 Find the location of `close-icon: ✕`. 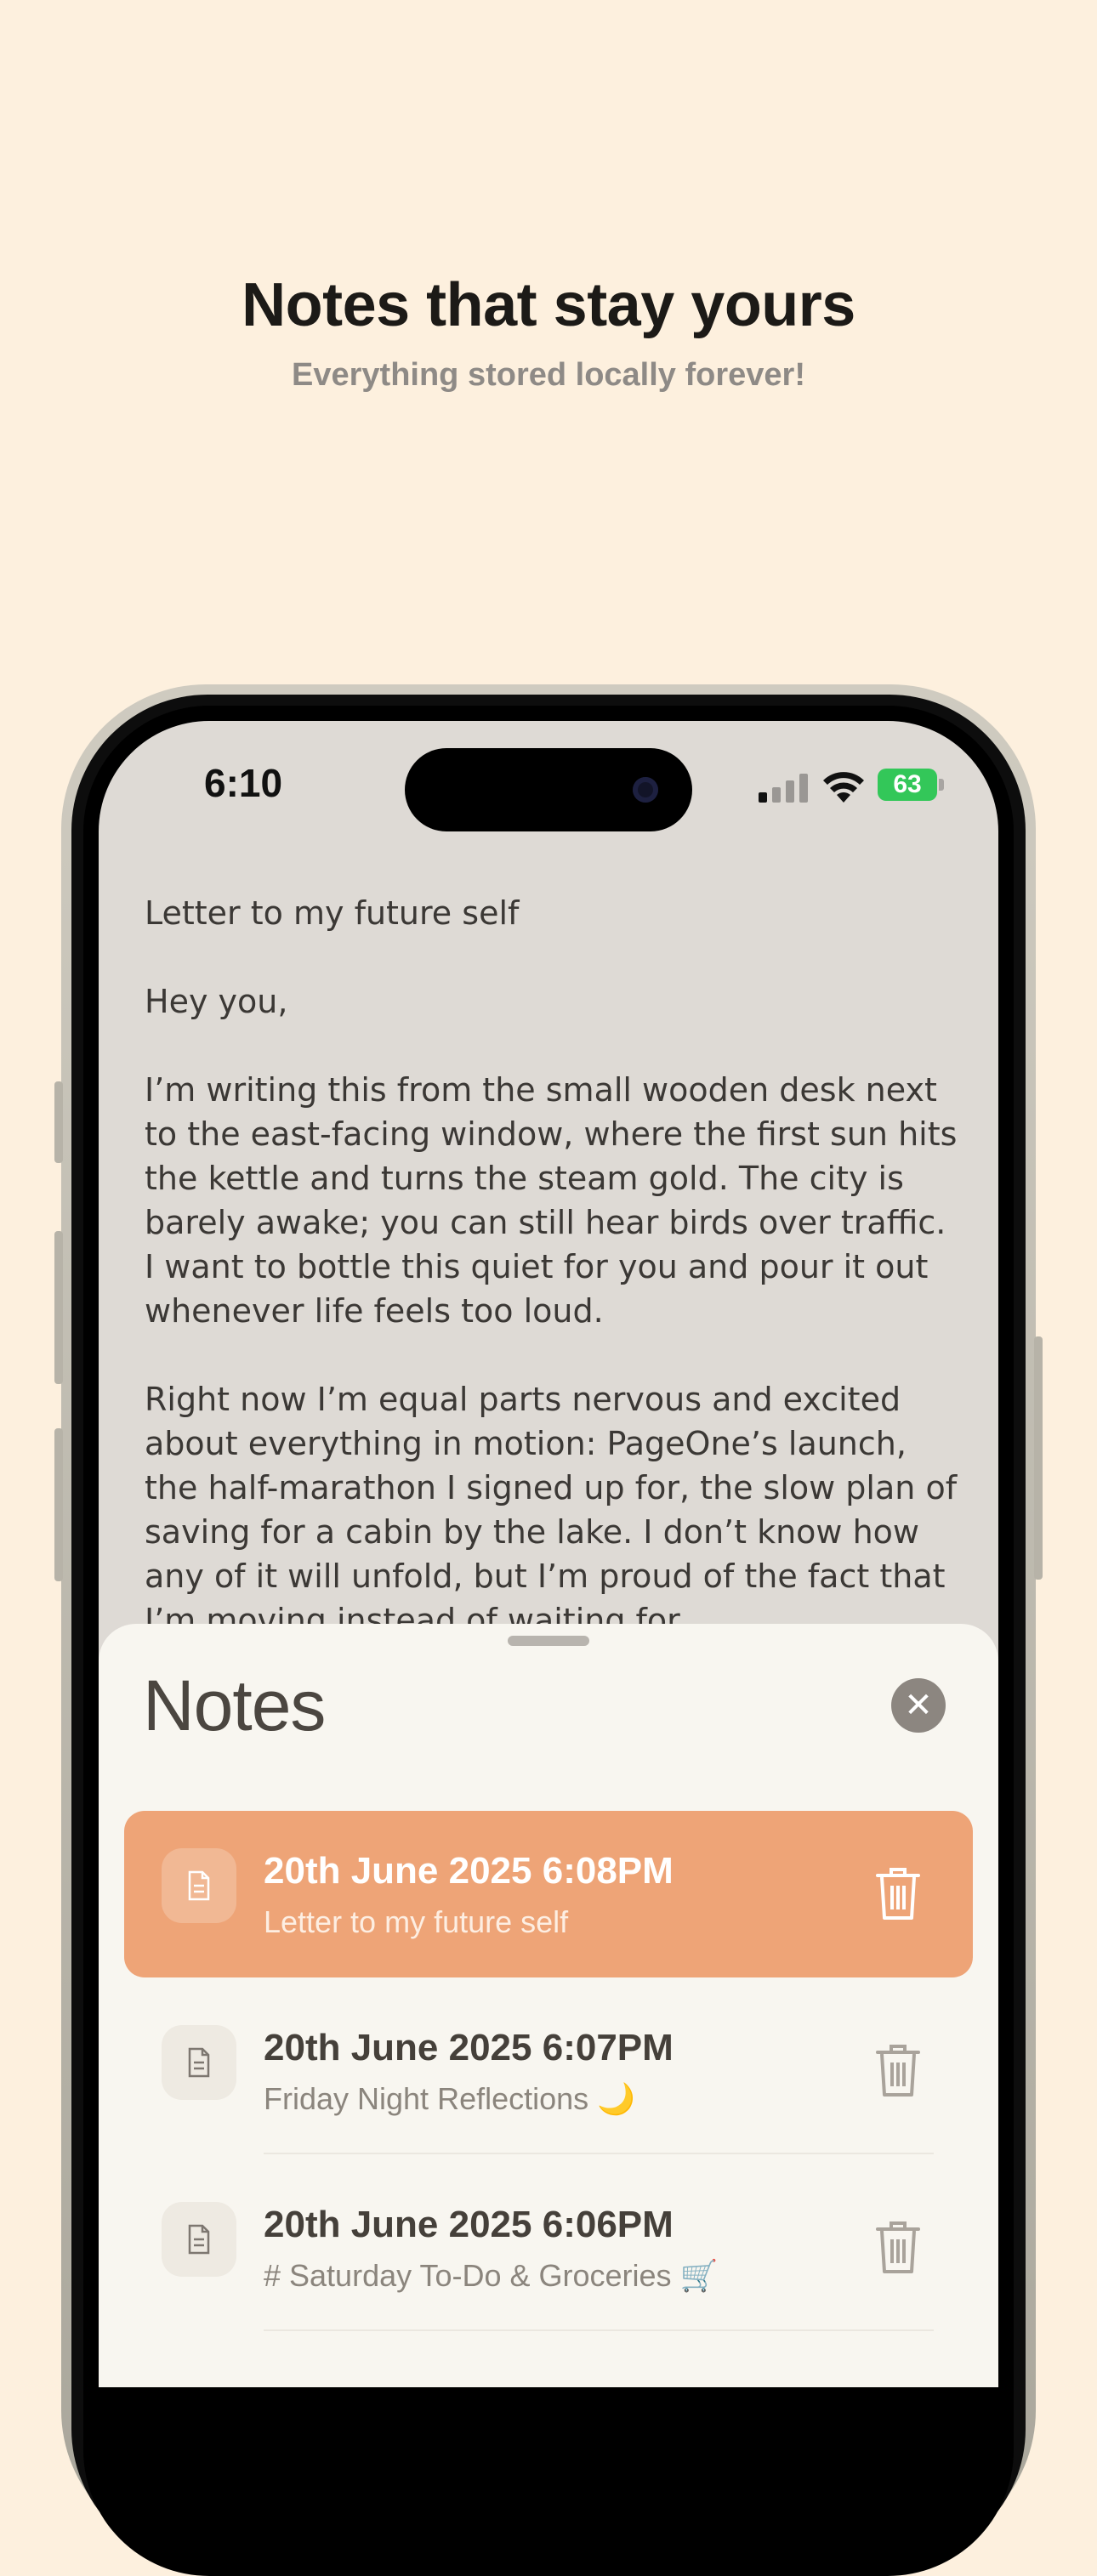

close-icon: ✕ is located at coordinates (919, 1706).